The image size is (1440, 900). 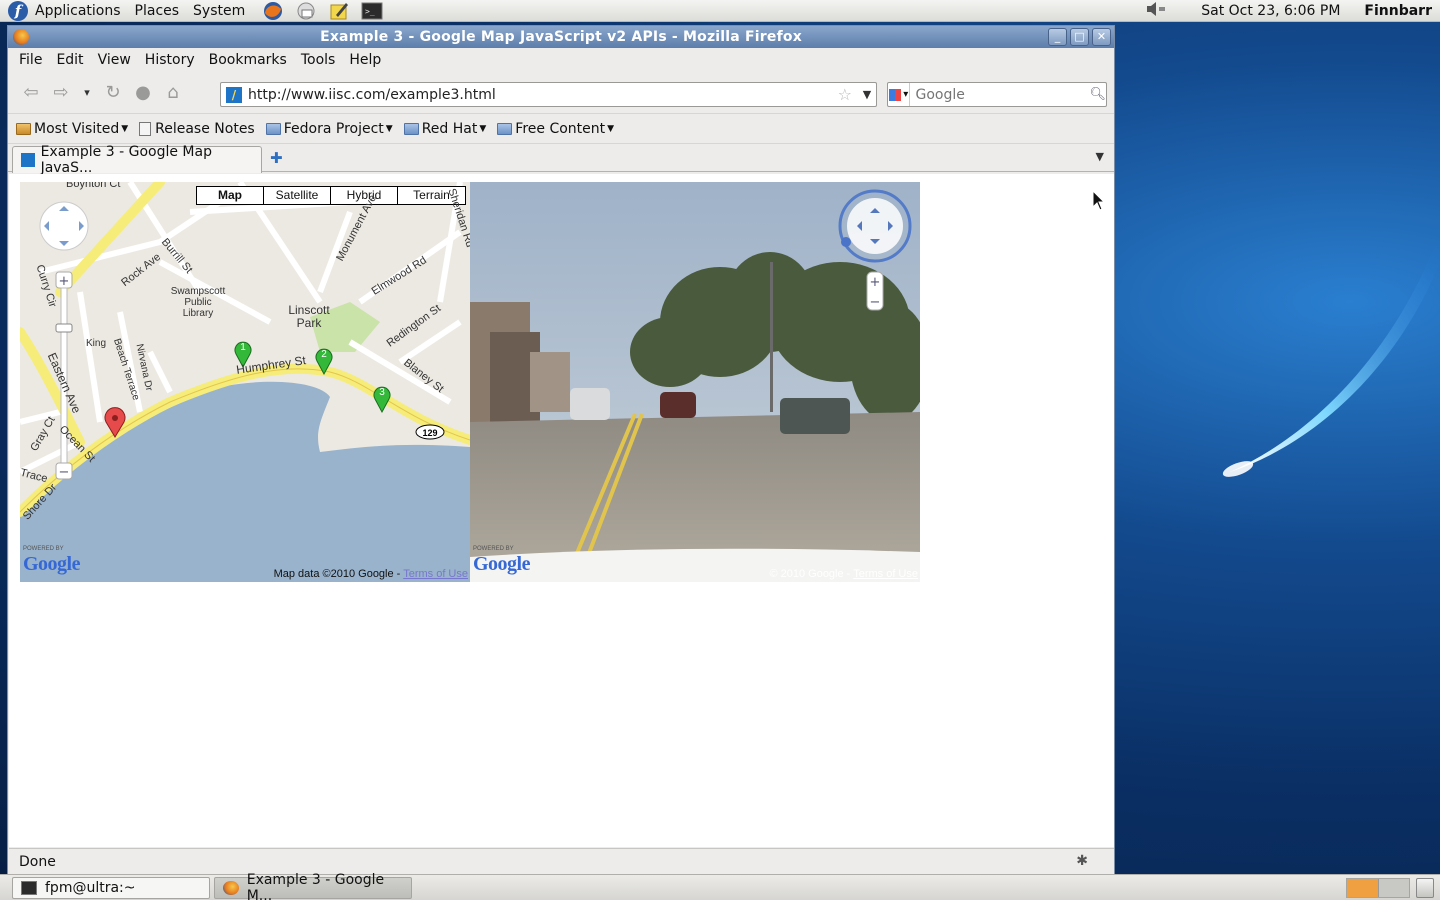 I want to click on bookmark-release-notes: Release Notes, so click(x=197, y=129).